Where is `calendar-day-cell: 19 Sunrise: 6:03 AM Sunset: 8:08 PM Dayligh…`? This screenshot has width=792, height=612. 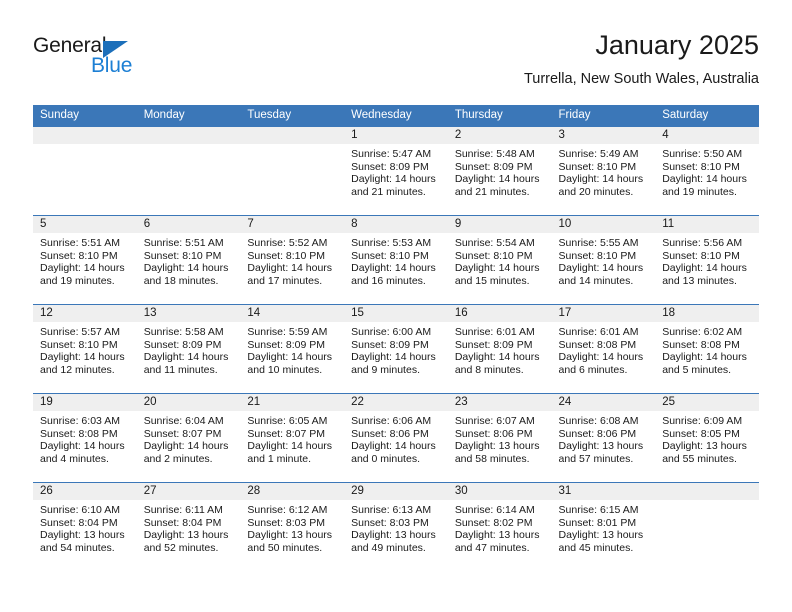
calendar-day-cell: 19 Sunrise: 6:03 AM Sunset: 8:08 PM Dayligh… is located at coordinates (85, 438).